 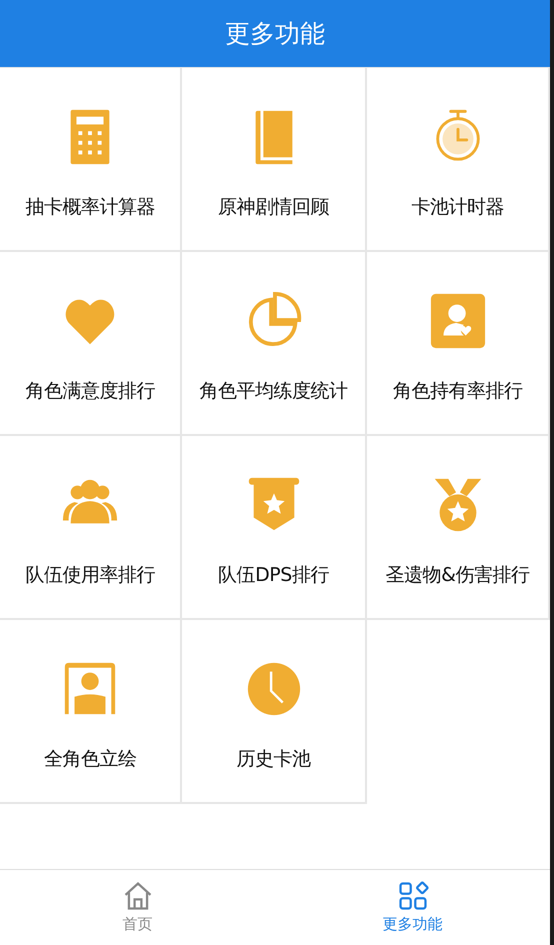 I want to click on feature-tile: 队伍DPS排行, so click(x=274, y=528).